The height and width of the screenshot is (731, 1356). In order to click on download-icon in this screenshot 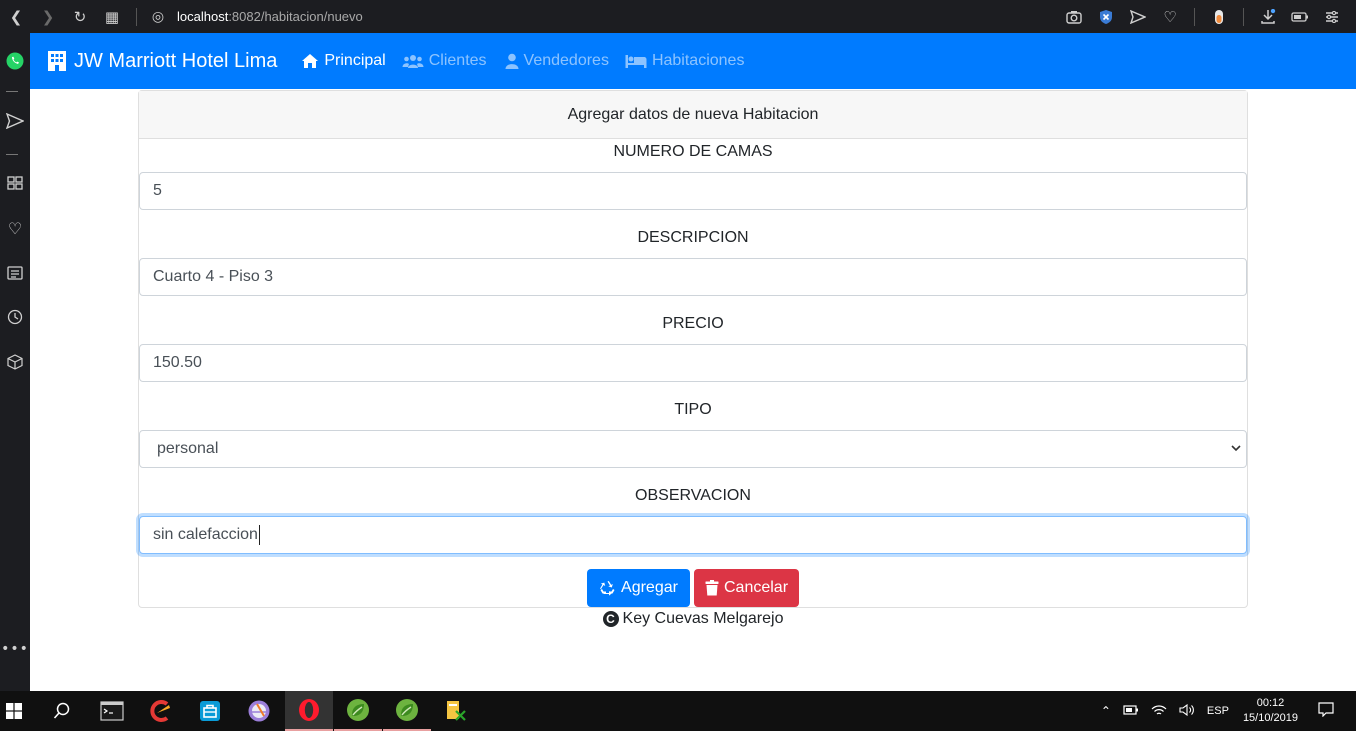, I will do `click(1268, 16)`.